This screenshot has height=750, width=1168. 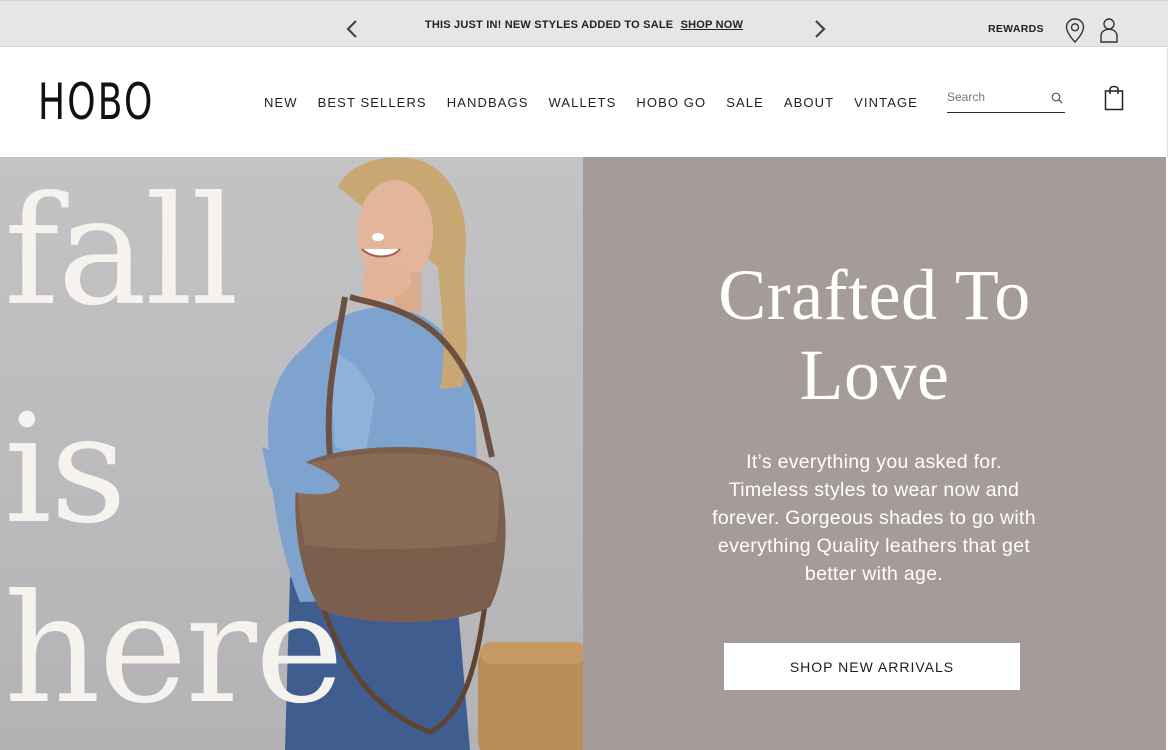 I want to click on search-box, so click(x=1006, y=99).